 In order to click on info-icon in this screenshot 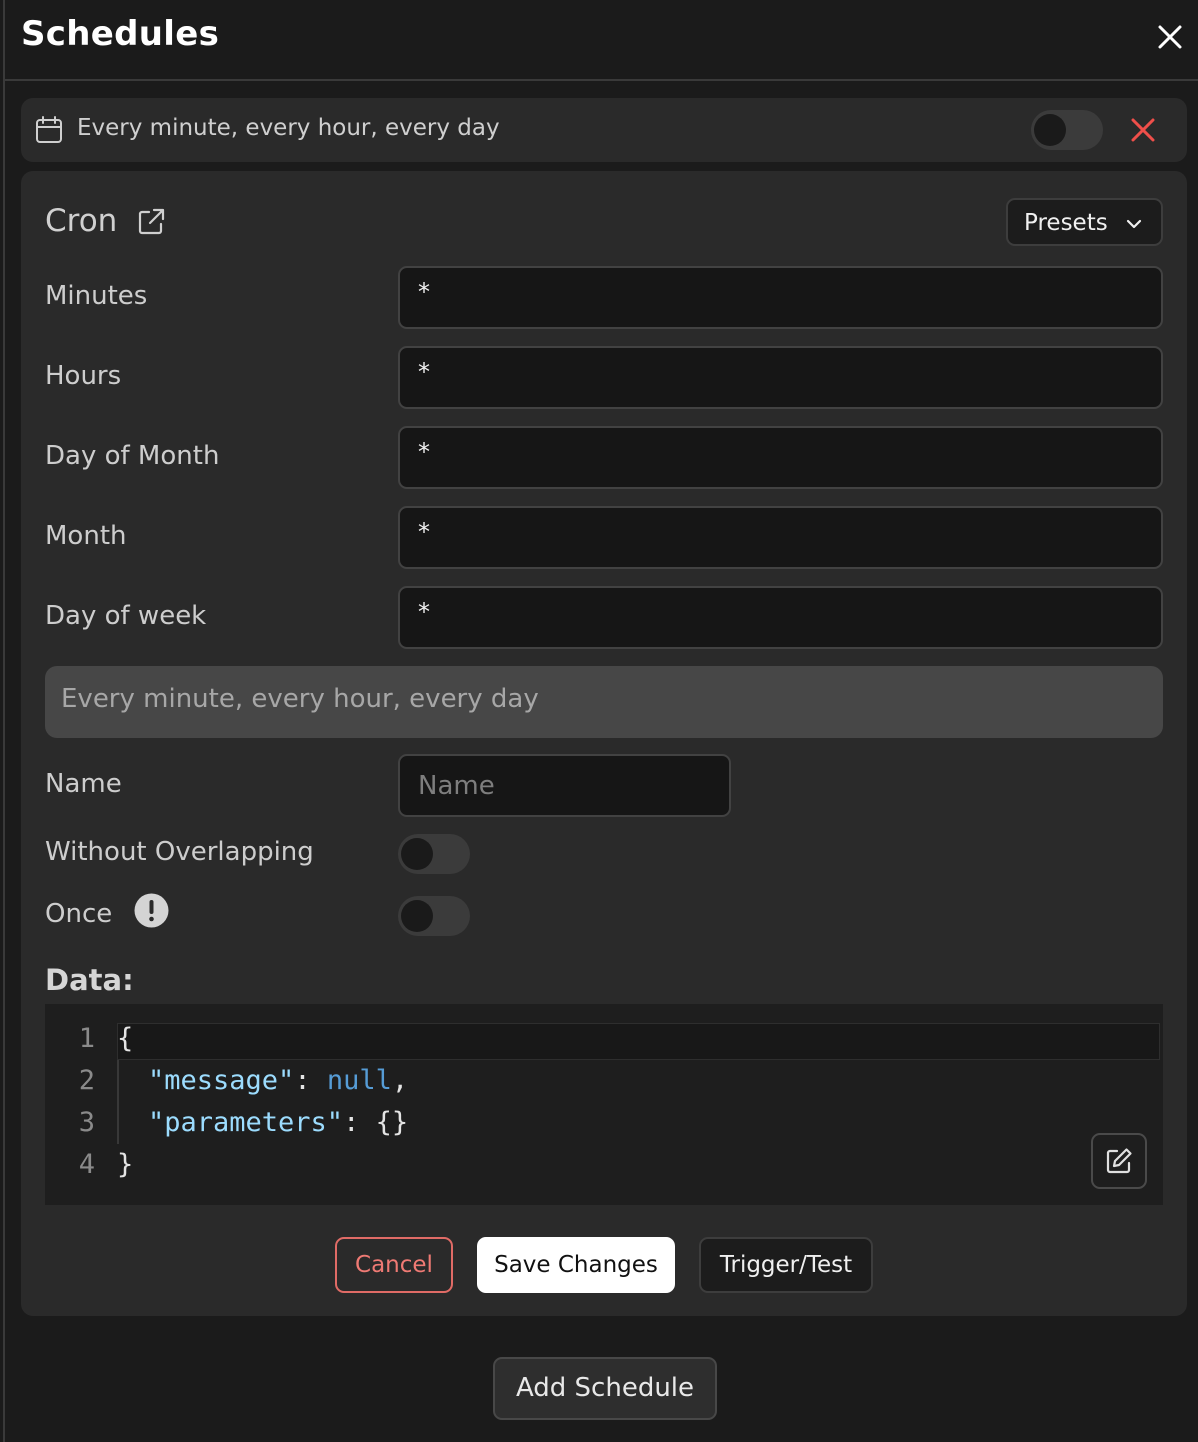, I will do `click(151, 910)`.